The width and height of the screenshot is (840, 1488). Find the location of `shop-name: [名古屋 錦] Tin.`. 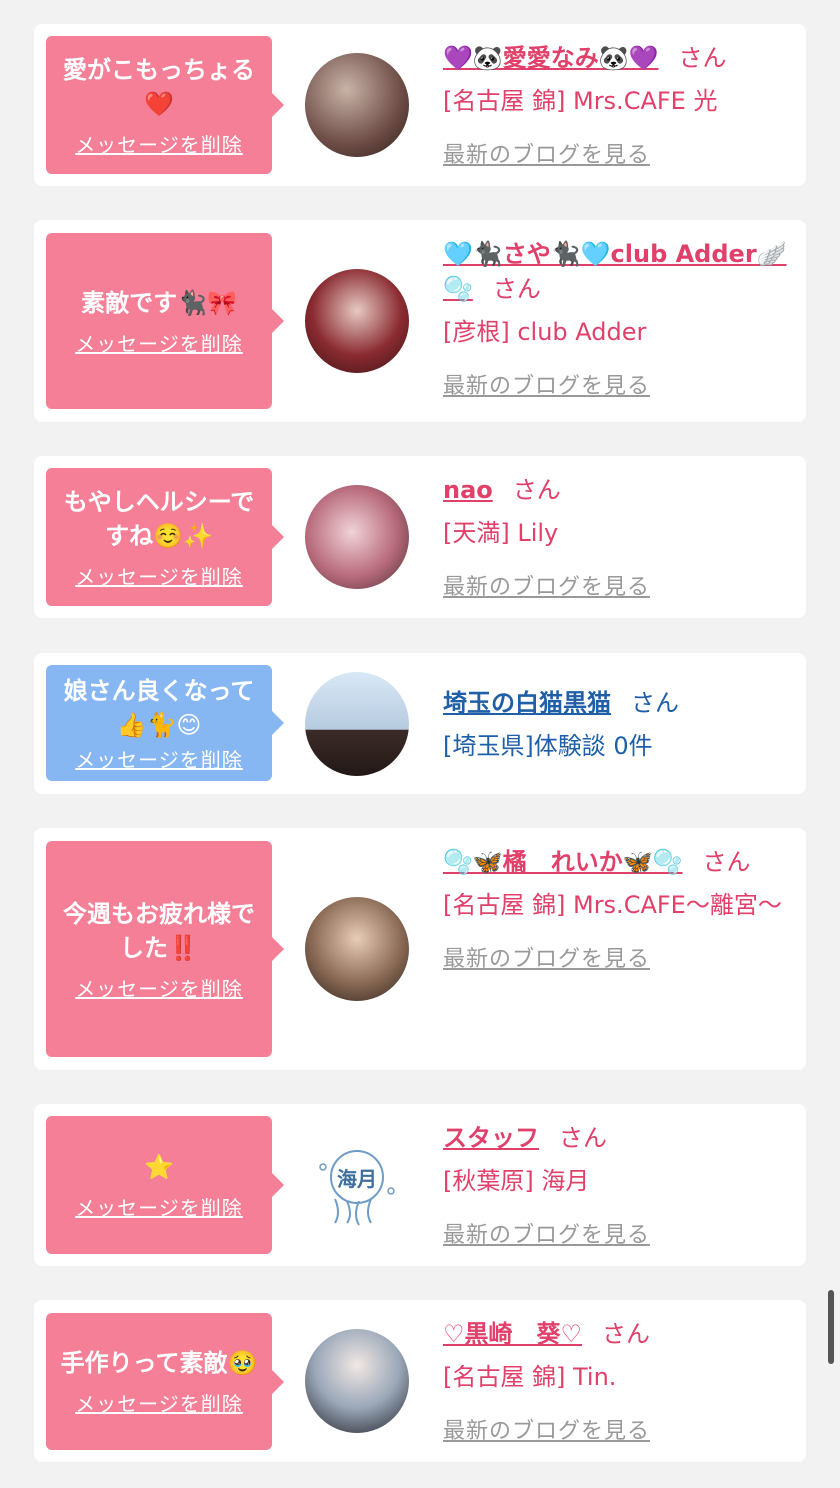

shop-name: [名古屋 錦] Tin. is located at coordinates (530, 1377).